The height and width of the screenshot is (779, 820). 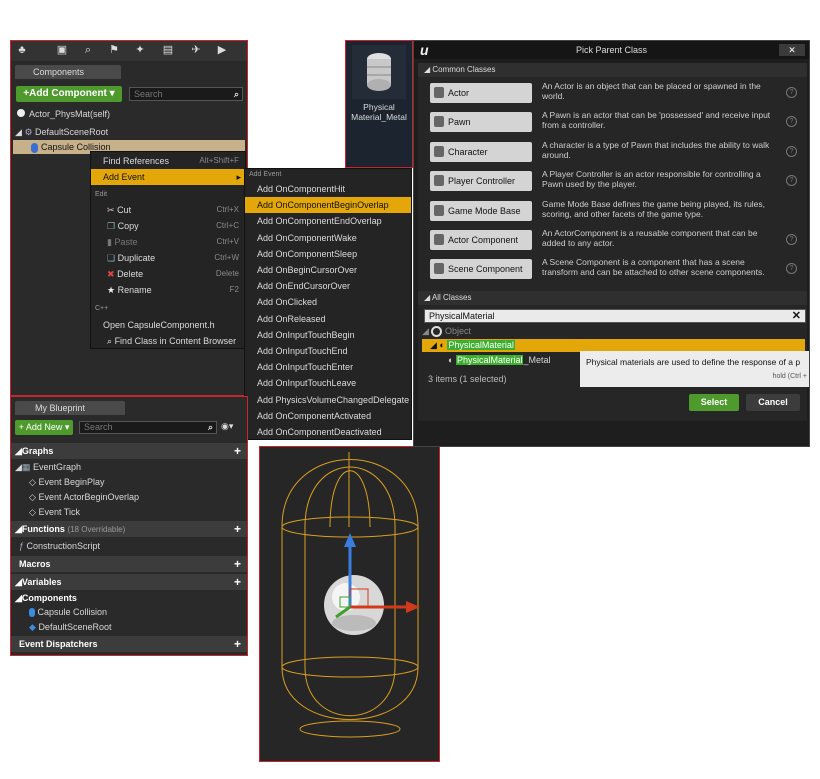 I want to click on event-dispatchers-section: Event Dispatchers +, so click(x=129, y=644).